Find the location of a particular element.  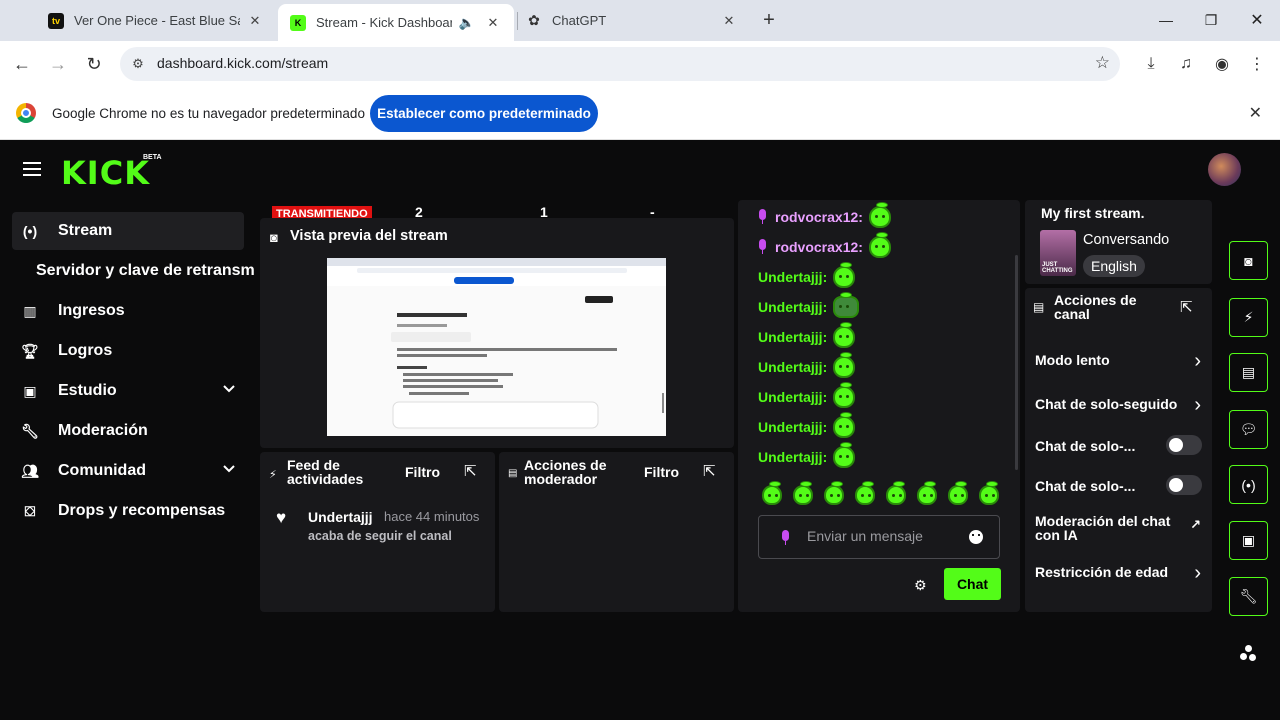

site-info-icon: ⚙ is located at coordinates (138, 64).